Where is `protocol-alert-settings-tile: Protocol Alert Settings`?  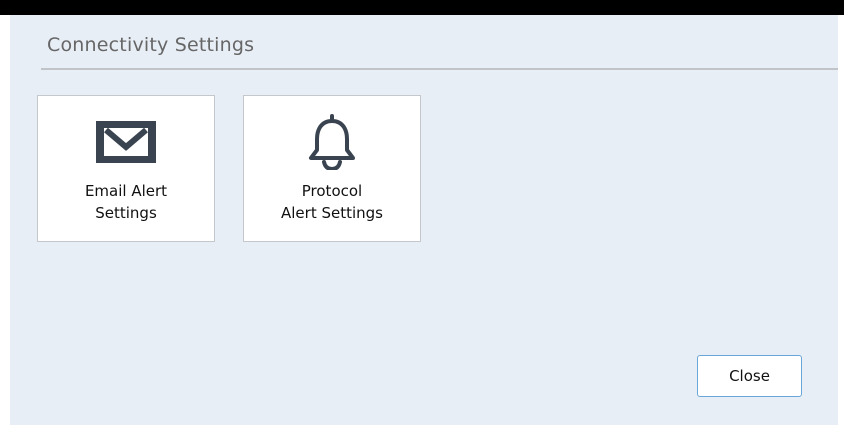
protocol-alert-settings-tile: Protocol Alert Settings is located at coordinates (332, 168).